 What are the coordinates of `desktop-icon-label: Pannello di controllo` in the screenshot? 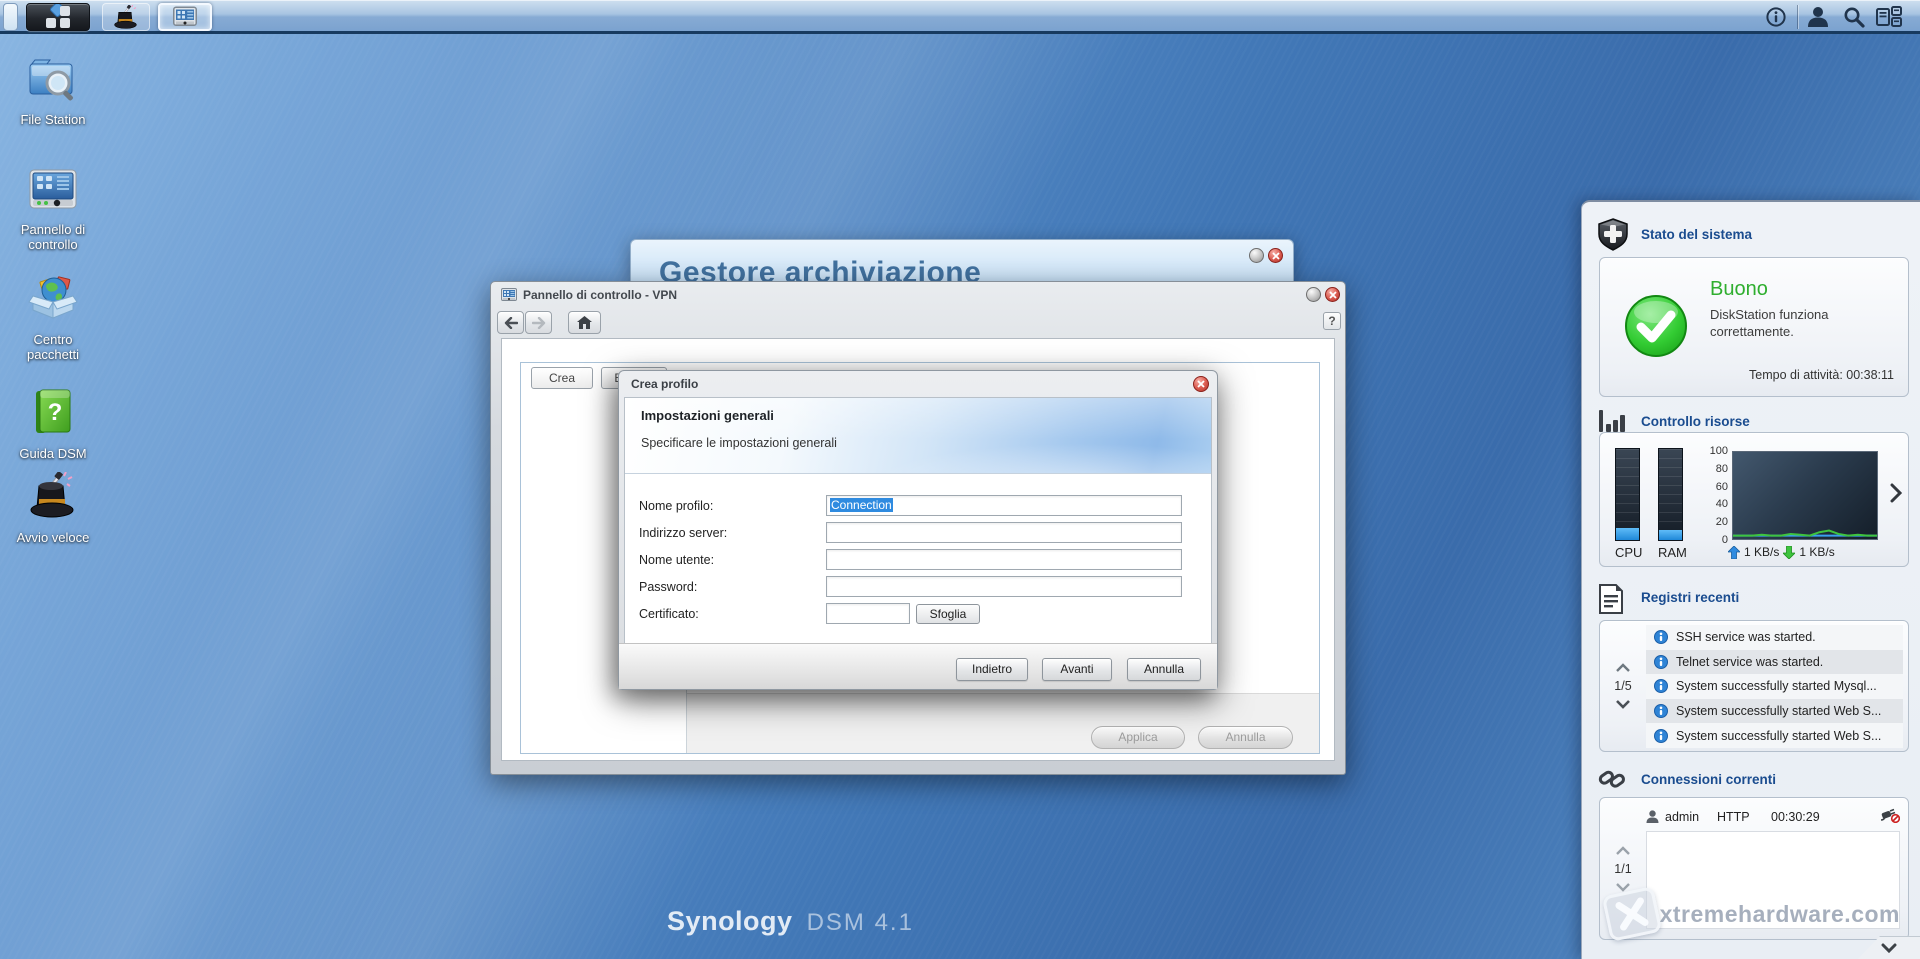 It's located at (53, 237).